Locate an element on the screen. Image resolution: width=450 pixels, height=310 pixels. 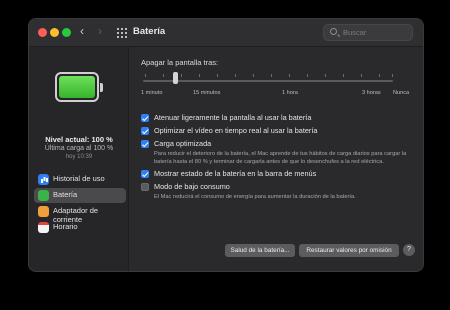
checkbox-unchecked is located at coordinates (145, 187).